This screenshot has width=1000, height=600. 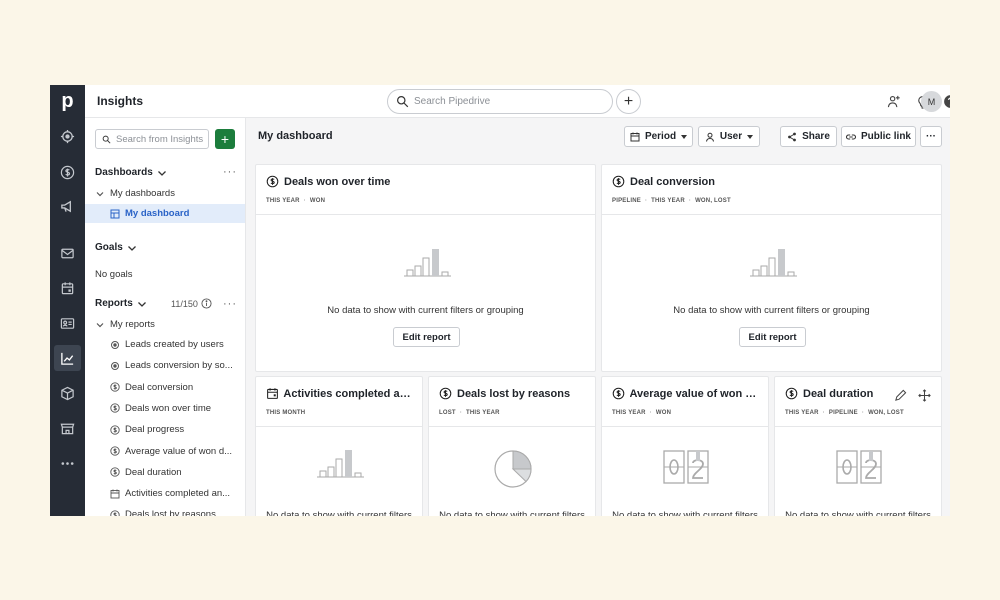 I want to click on card-title-text: Deals won over time, so click(x=337, y=181).